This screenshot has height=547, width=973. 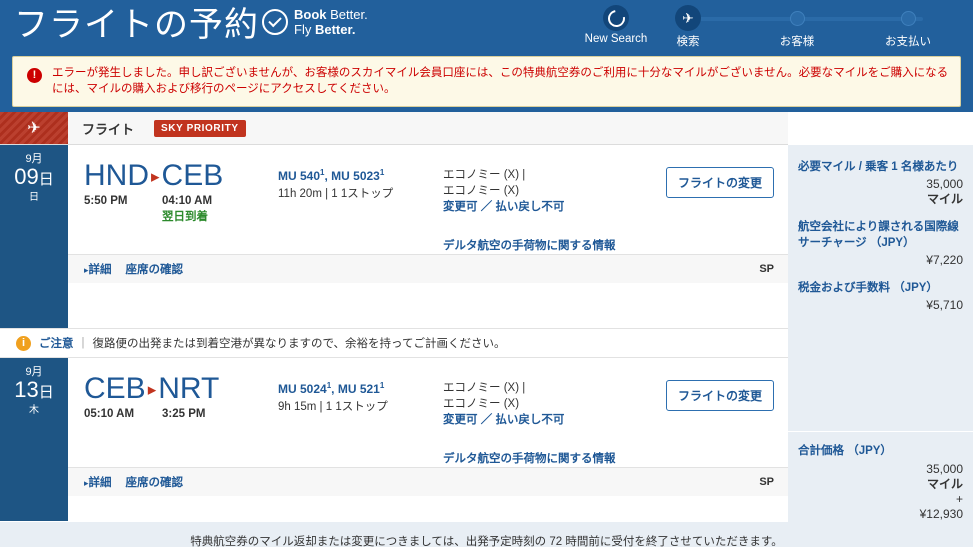 What do you see at coordinates (880, 290) in the screenshot?
I see `price-tax-block: 税金および手数料 （JPY） ¥5,710` at bounding box center [880, 290].